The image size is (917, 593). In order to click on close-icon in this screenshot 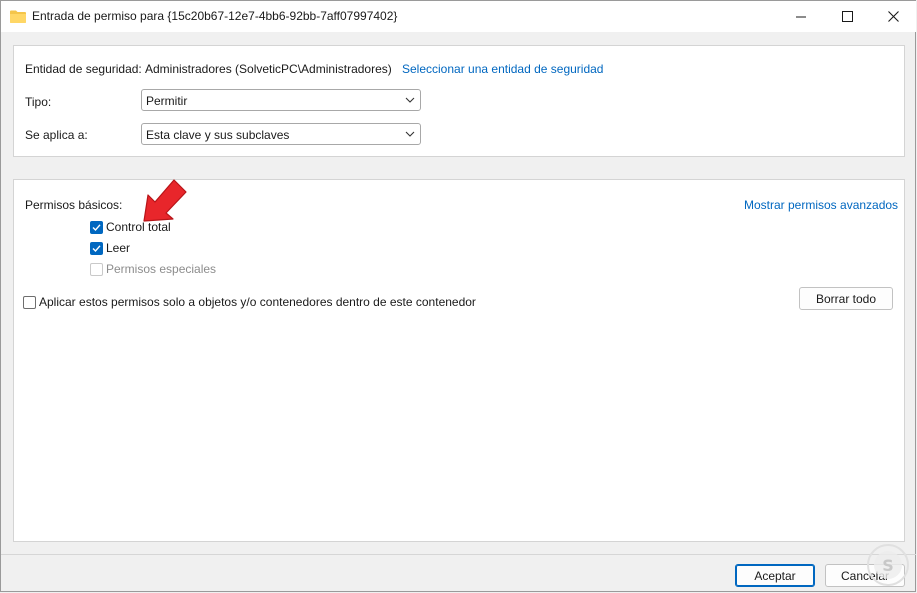, I will do `click(893, 16)`.